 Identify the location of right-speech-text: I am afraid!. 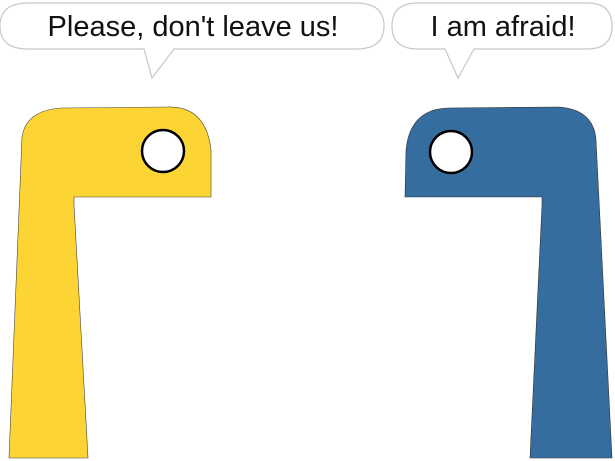
(502, 27).